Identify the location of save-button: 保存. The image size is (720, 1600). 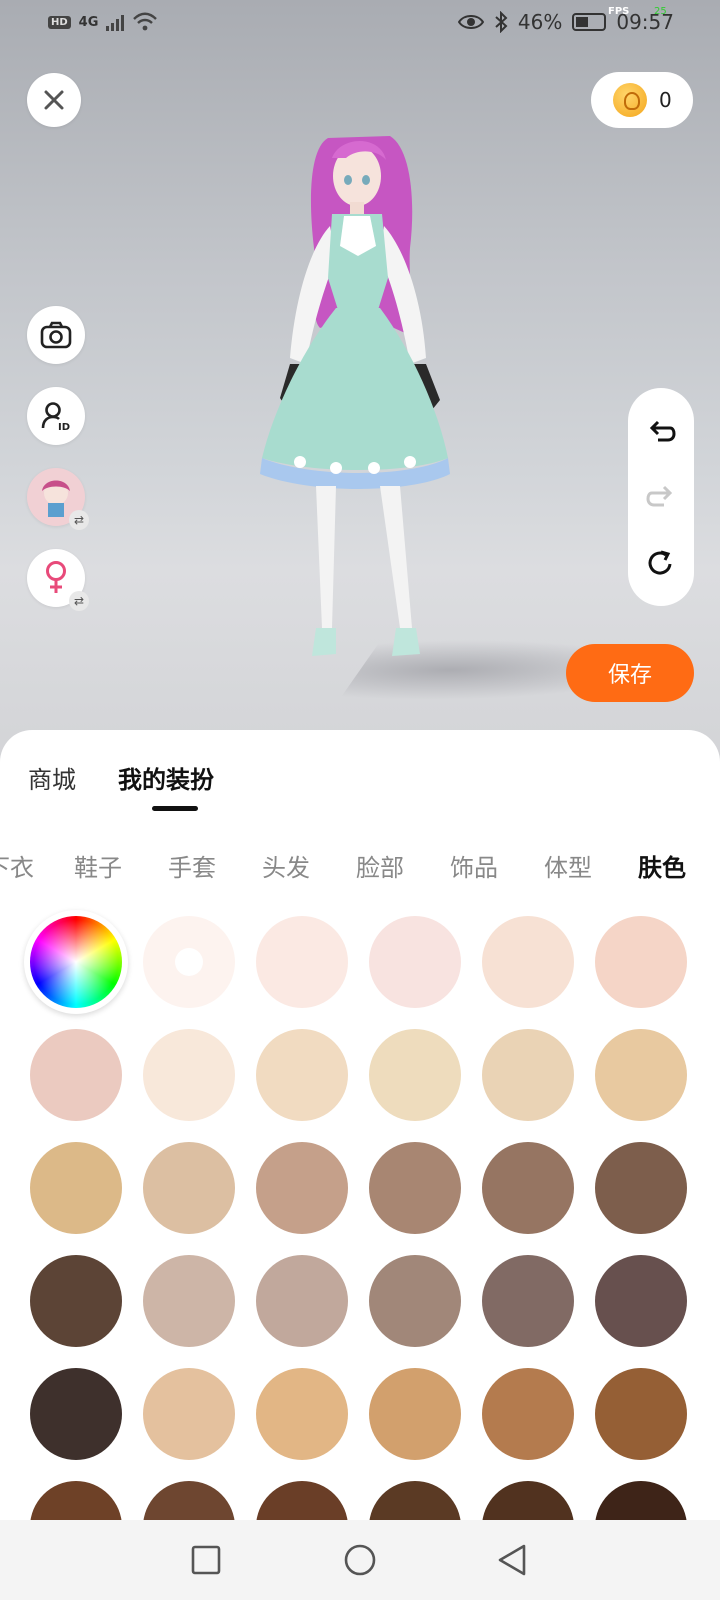
(630, 673).